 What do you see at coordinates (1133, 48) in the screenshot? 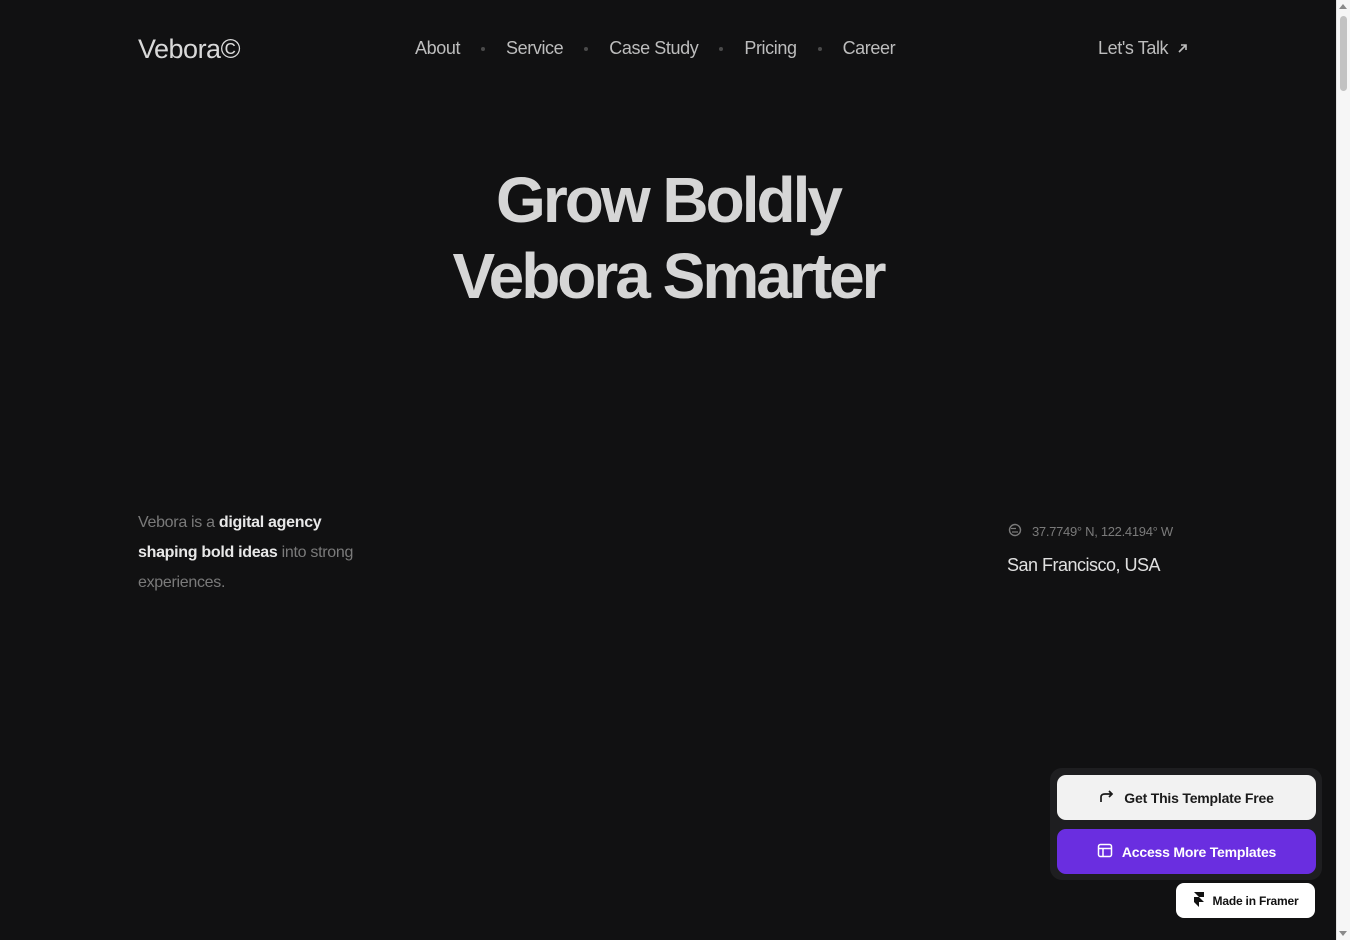
I see `lets-talk-label: Let's Talk` at bounding box center [1133, 48].